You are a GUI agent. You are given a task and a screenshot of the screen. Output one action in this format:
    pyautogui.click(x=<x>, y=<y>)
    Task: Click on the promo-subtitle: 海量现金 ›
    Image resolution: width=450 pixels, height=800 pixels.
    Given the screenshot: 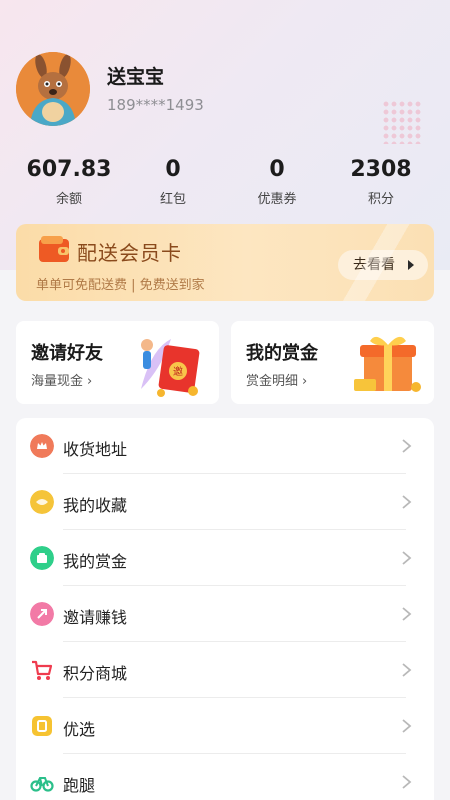 What is the action you would take?
    pyautogui.click(x=61, y=379)
    